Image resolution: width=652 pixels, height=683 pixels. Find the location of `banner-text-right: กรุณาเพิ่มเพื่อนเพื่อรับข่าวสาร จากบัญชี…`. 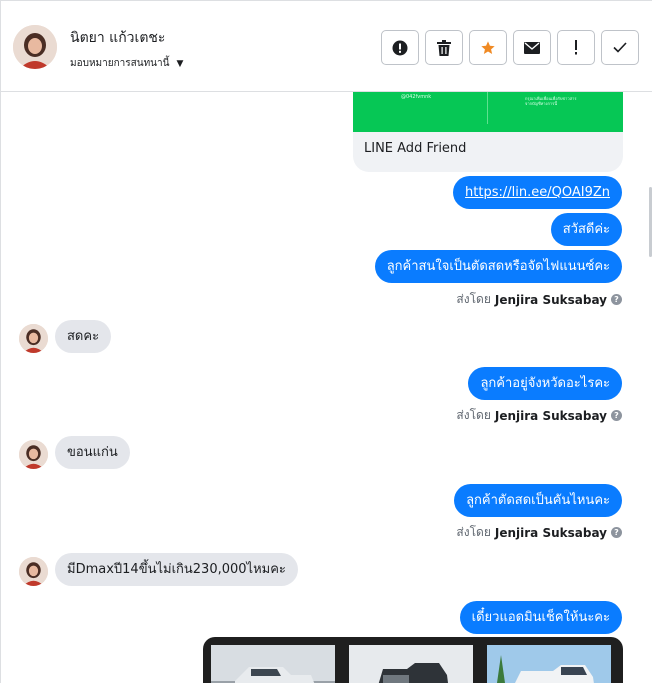

banner-text-right: กรุณาเพิ่มเพื่อนเพื่อรับข่าวสาร จากบัญชี… is located at coordinates (550, 101).